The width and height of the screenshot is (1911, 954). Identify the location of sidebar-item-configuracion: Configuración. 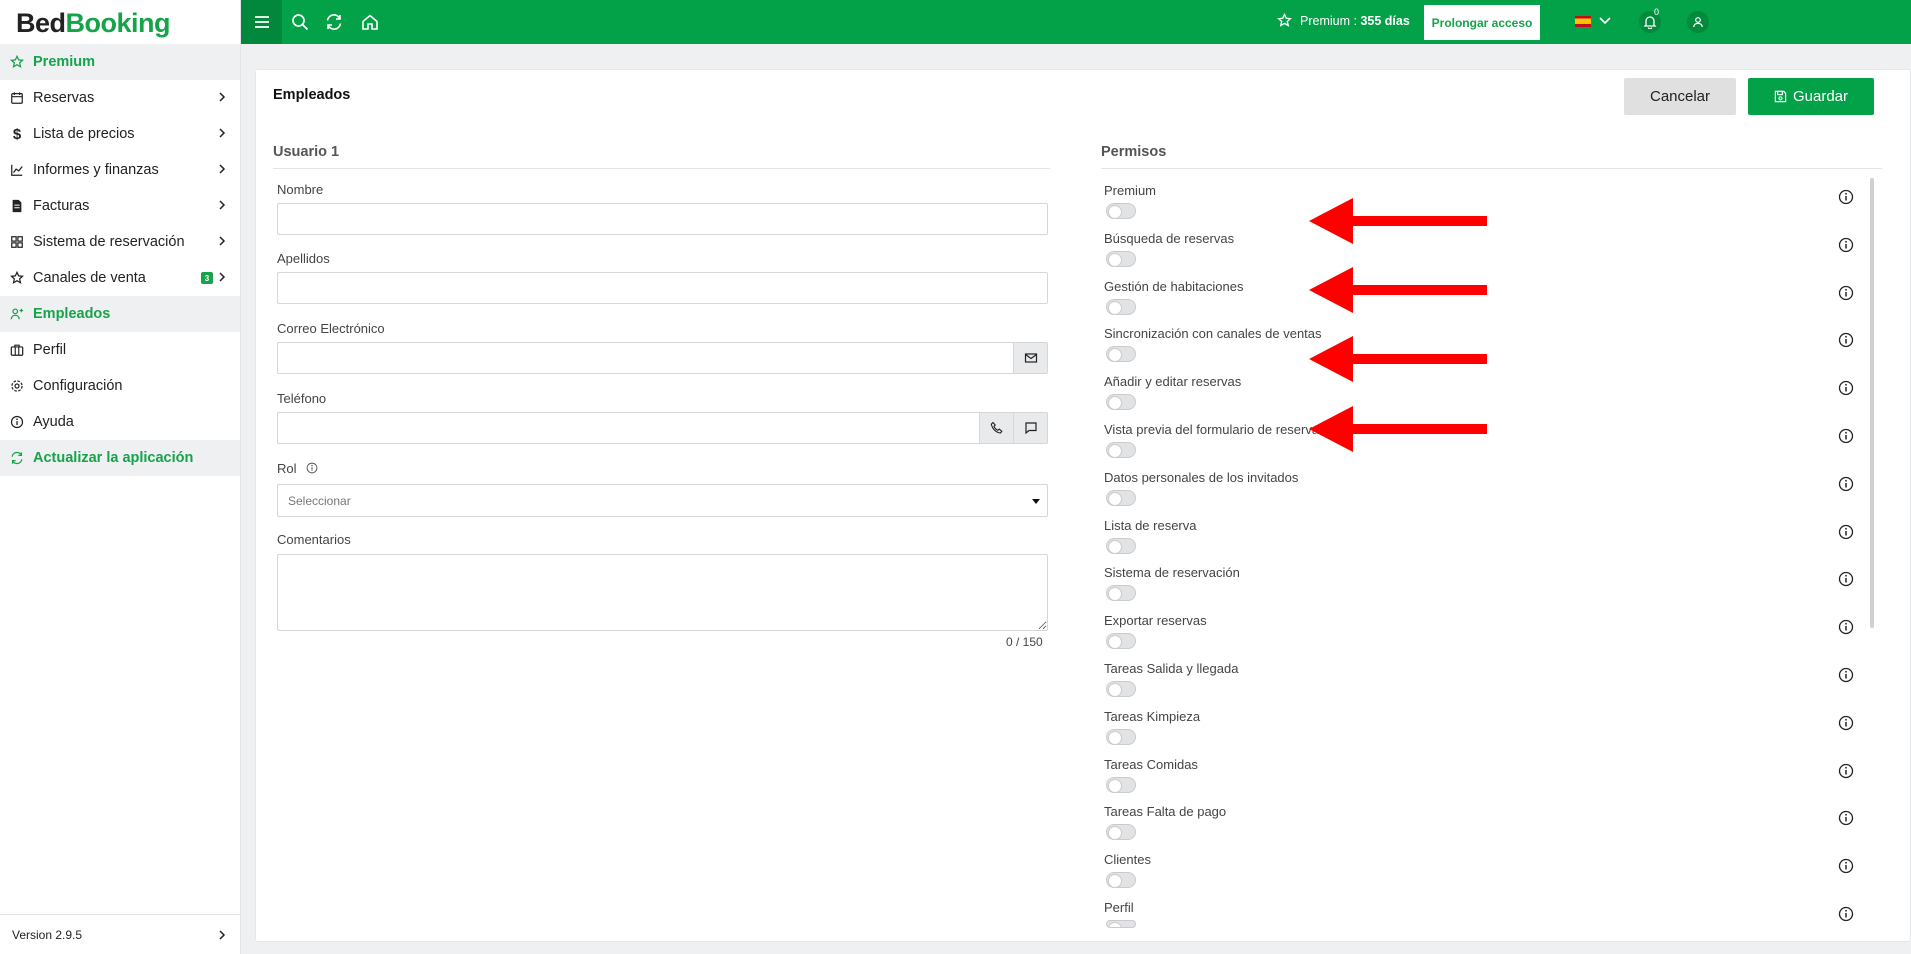
(120, 386).